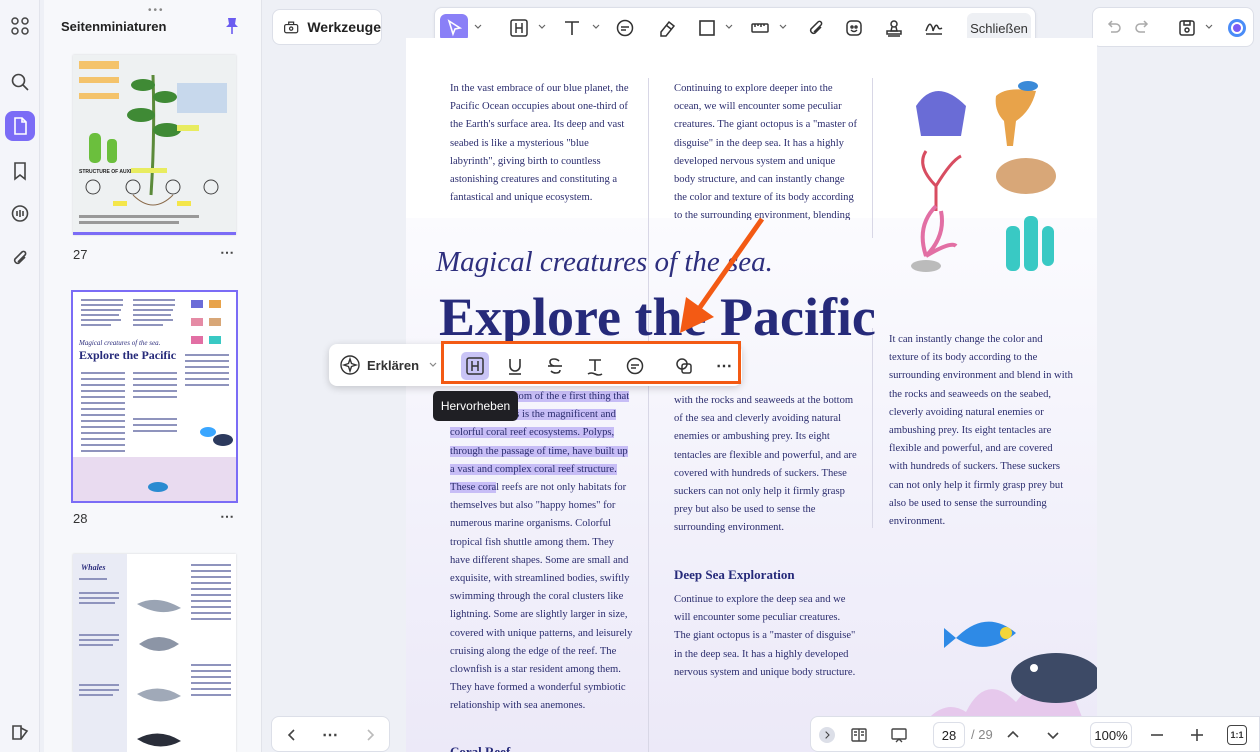 Image resolution: width=1260 pixels, height=752 pixels. Describe the element at coordinates (154, 653) in the screenshot. I see `thumbnail-page-29: Whales` at that location.